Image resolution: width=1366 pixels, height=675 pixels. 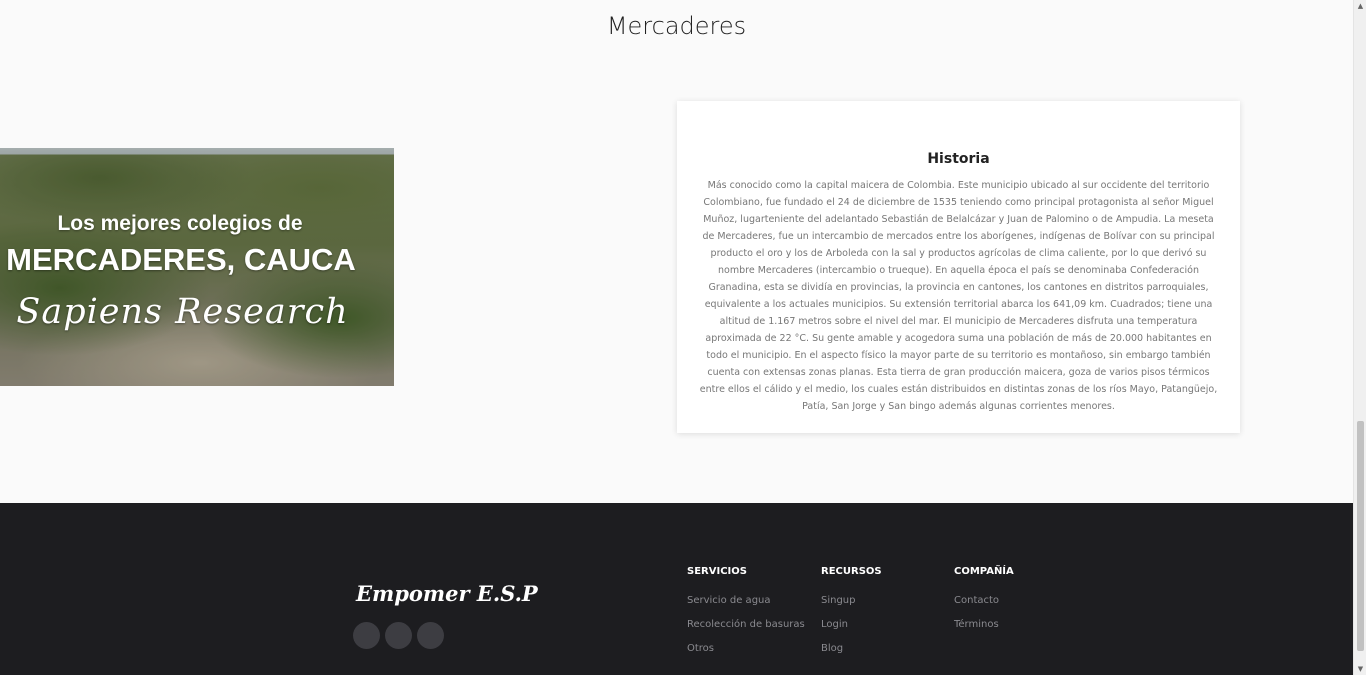 I want to click on footer-column-recursos: RECURSOS Singup Login Blog, so click(x=851, y=616).